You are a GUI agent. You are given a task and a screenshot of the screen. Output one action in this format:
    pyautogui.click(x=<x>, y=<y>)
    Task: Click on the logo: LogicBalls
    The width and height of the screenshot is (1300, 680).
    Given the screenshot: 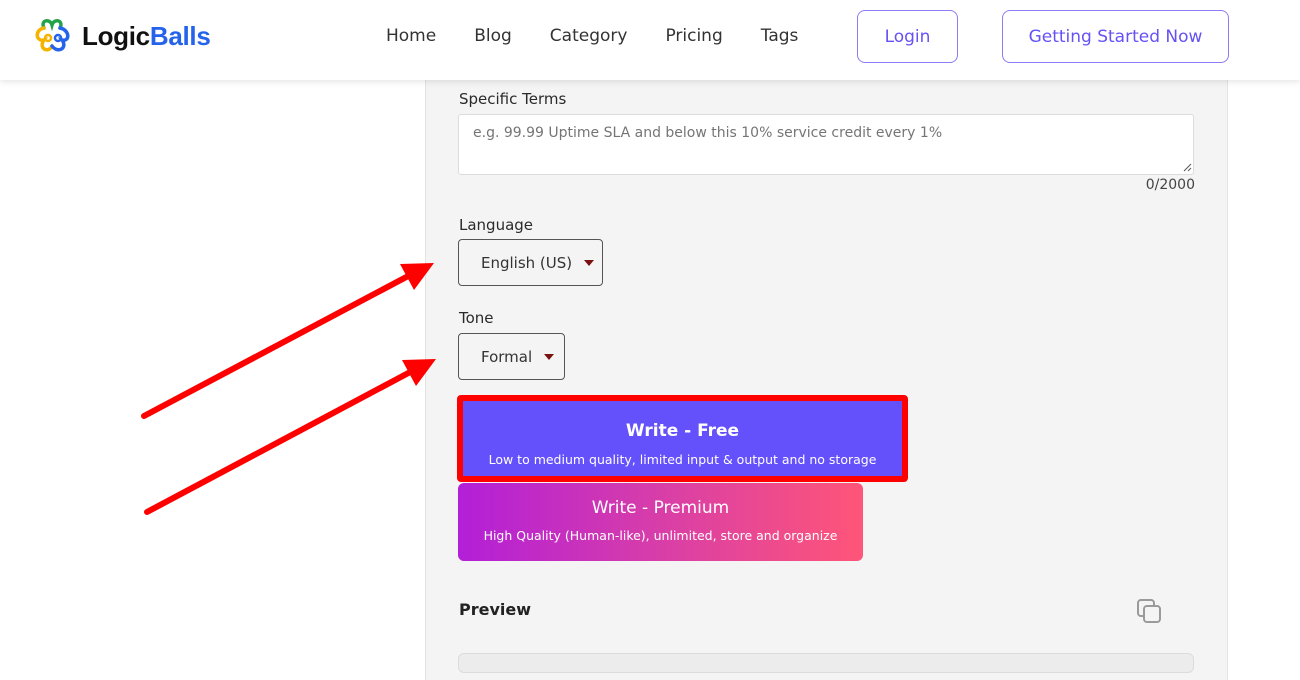 What is the action you would take?
    pyautogui.click(x=121, y=36)
    